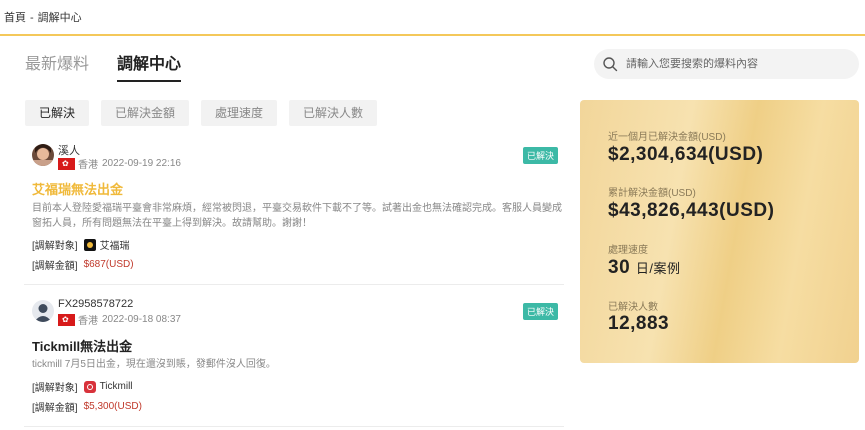  I want to click on case-meta: 香港 2022-09-19 22:16, so click(119, 163).